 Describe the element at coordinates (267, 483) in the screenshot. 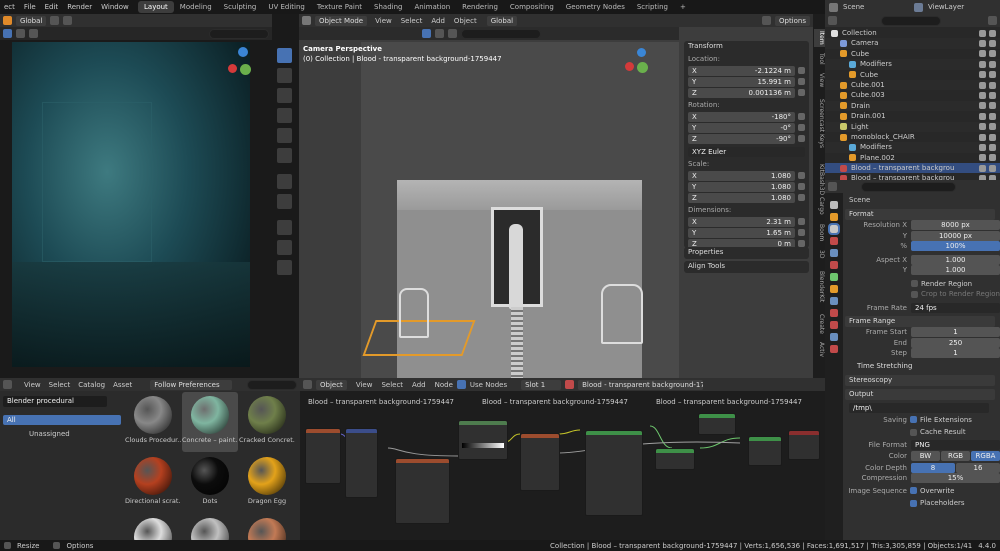

I see `asset-item: Dragon Egg` at that location.